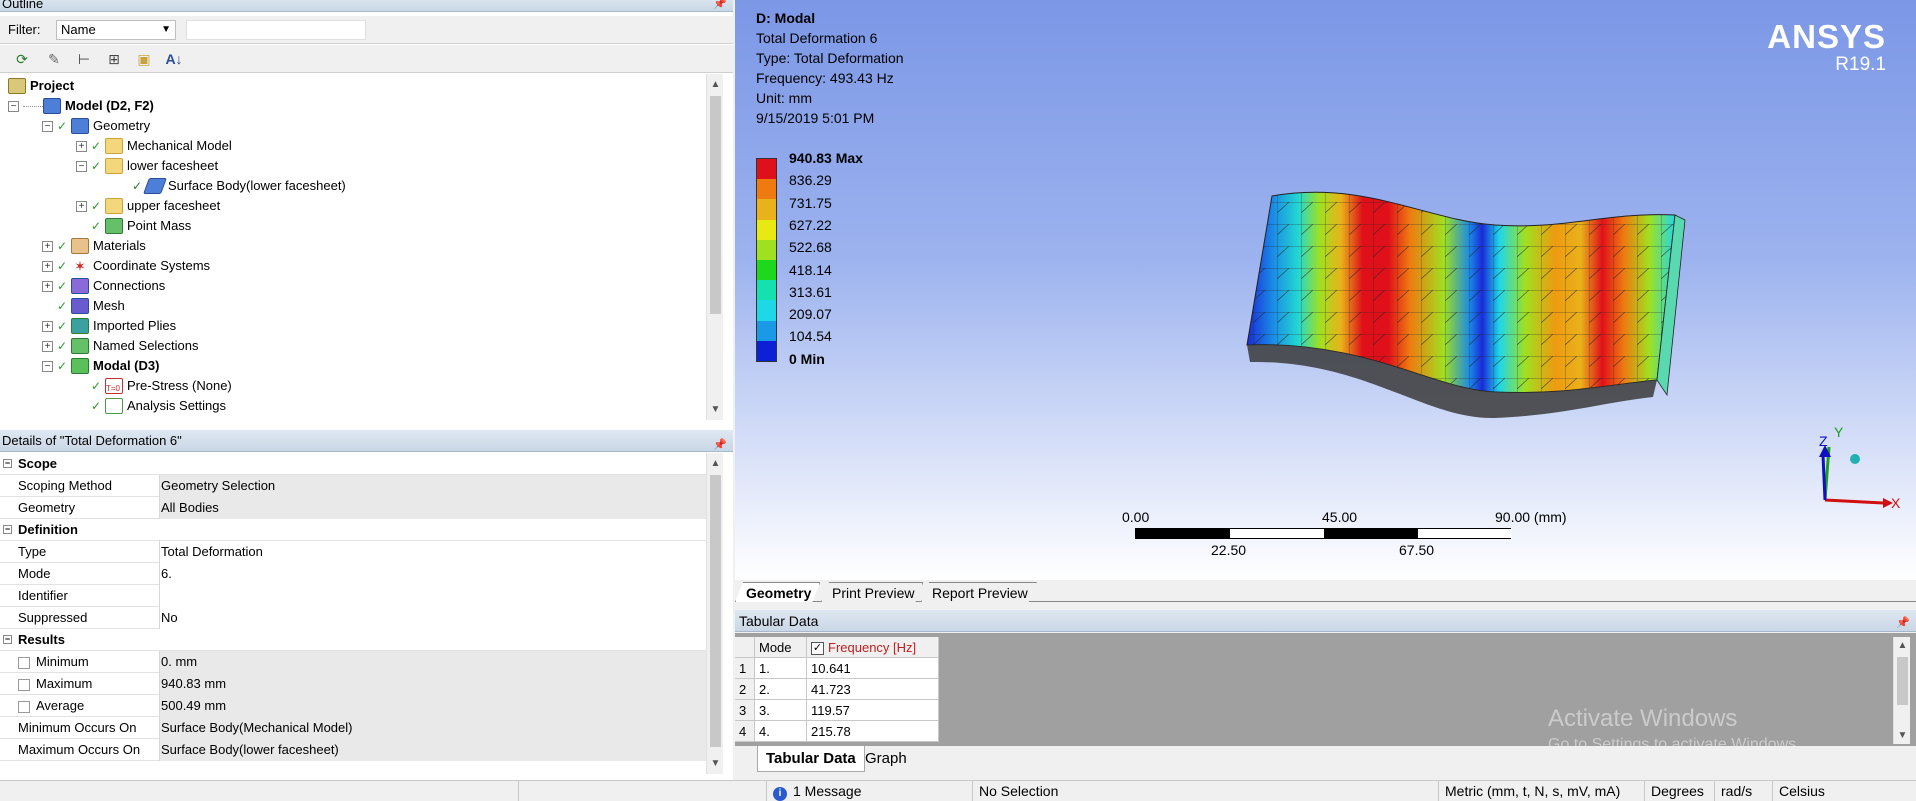  Describe the element at coordinates (22, 59) in the screenshot. I see `refresh-icon: ⟳` at that location.